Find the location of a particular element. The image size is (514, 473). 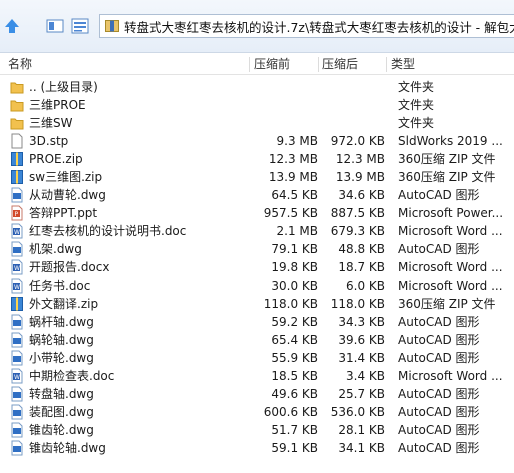

item-packed-size: 28.1 KB is located at coordinates (361, 429).